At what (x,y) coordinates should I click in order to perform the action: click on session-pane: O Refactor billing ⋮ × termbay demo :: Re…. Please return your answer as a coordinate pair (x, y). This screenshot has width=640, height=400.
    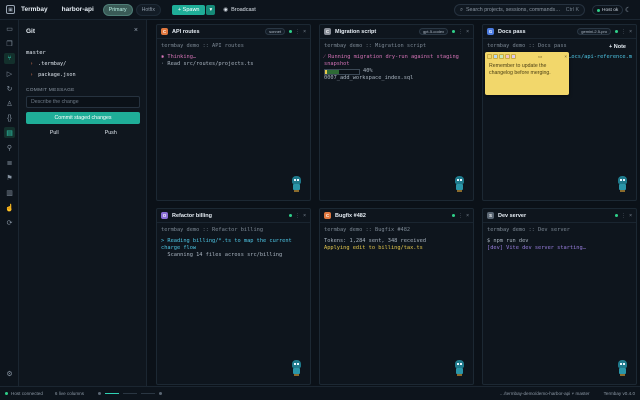
    Looking at the image, I should click on (233, 296).